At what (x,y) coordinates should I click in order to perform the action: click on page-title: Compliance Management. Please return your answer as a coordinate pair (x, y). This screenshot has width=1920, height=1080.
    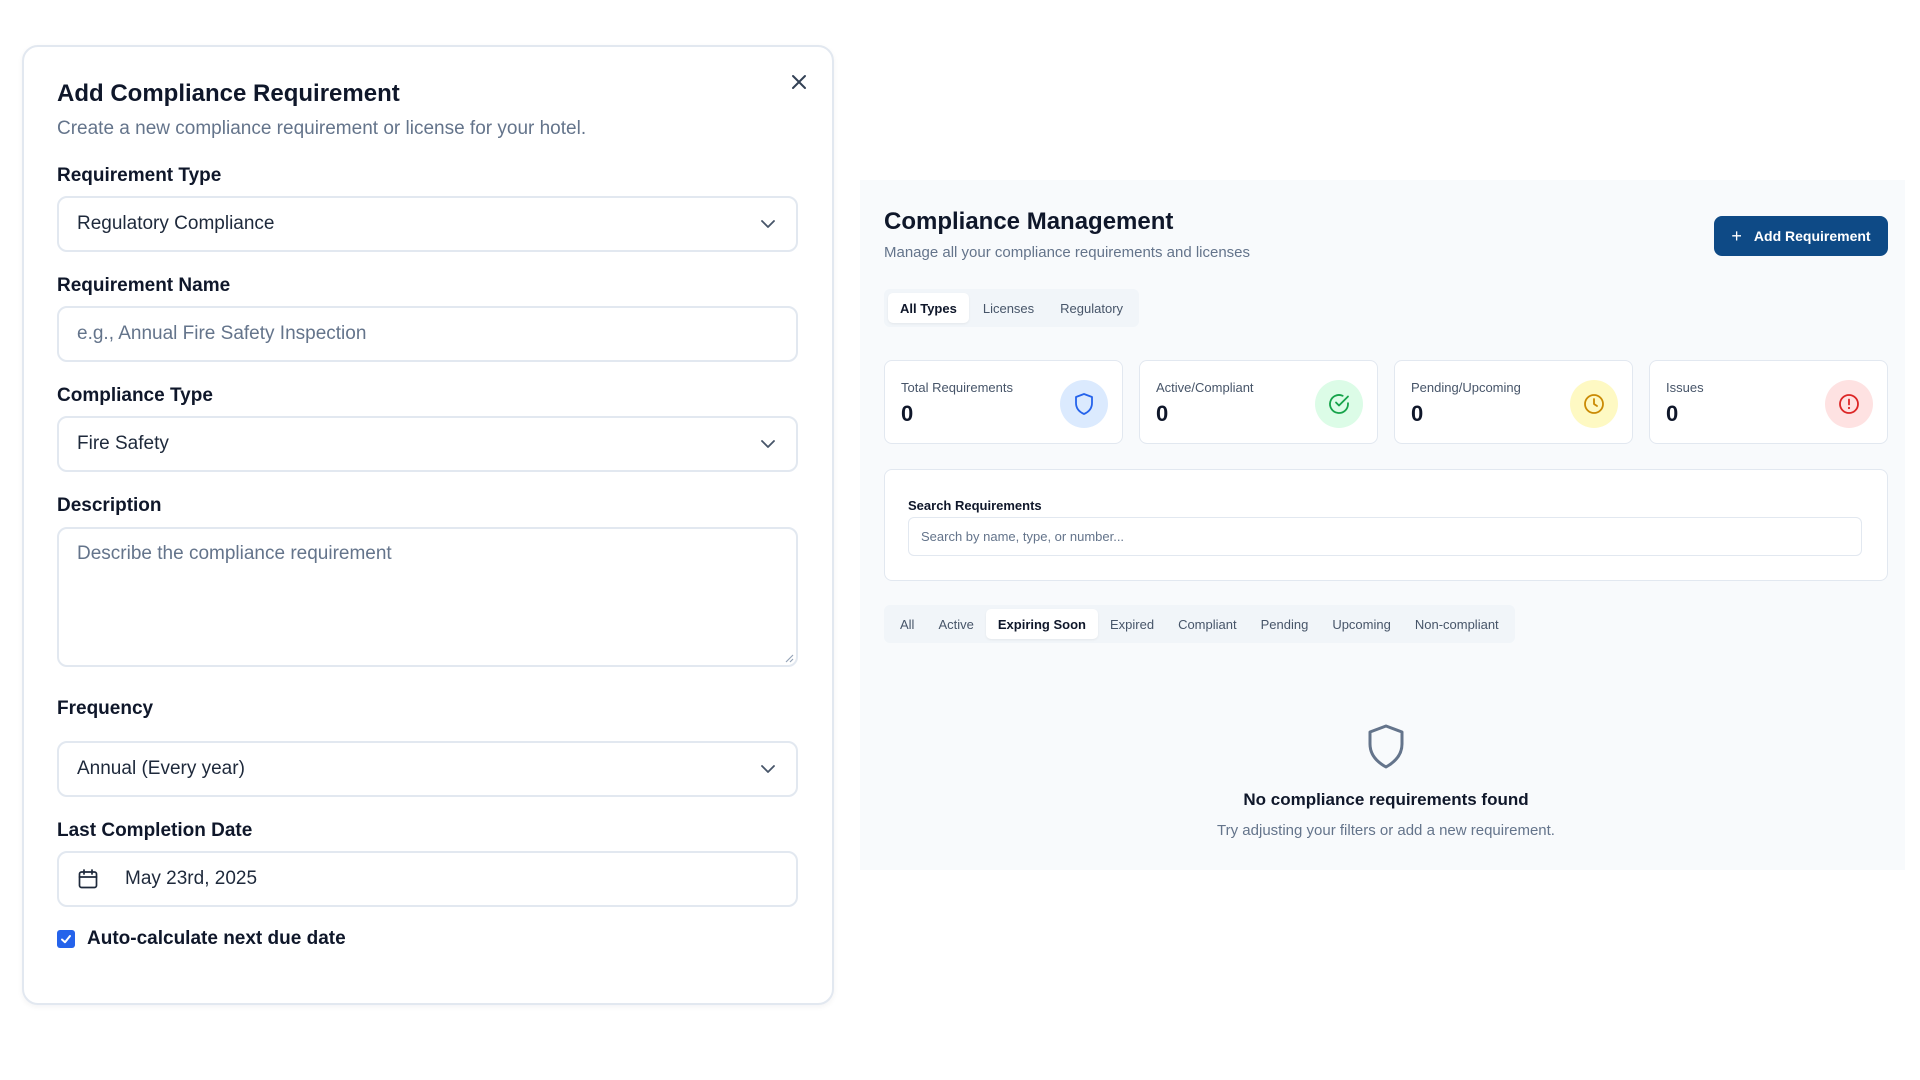
    Looking at the image, I should click on (1029, 221).